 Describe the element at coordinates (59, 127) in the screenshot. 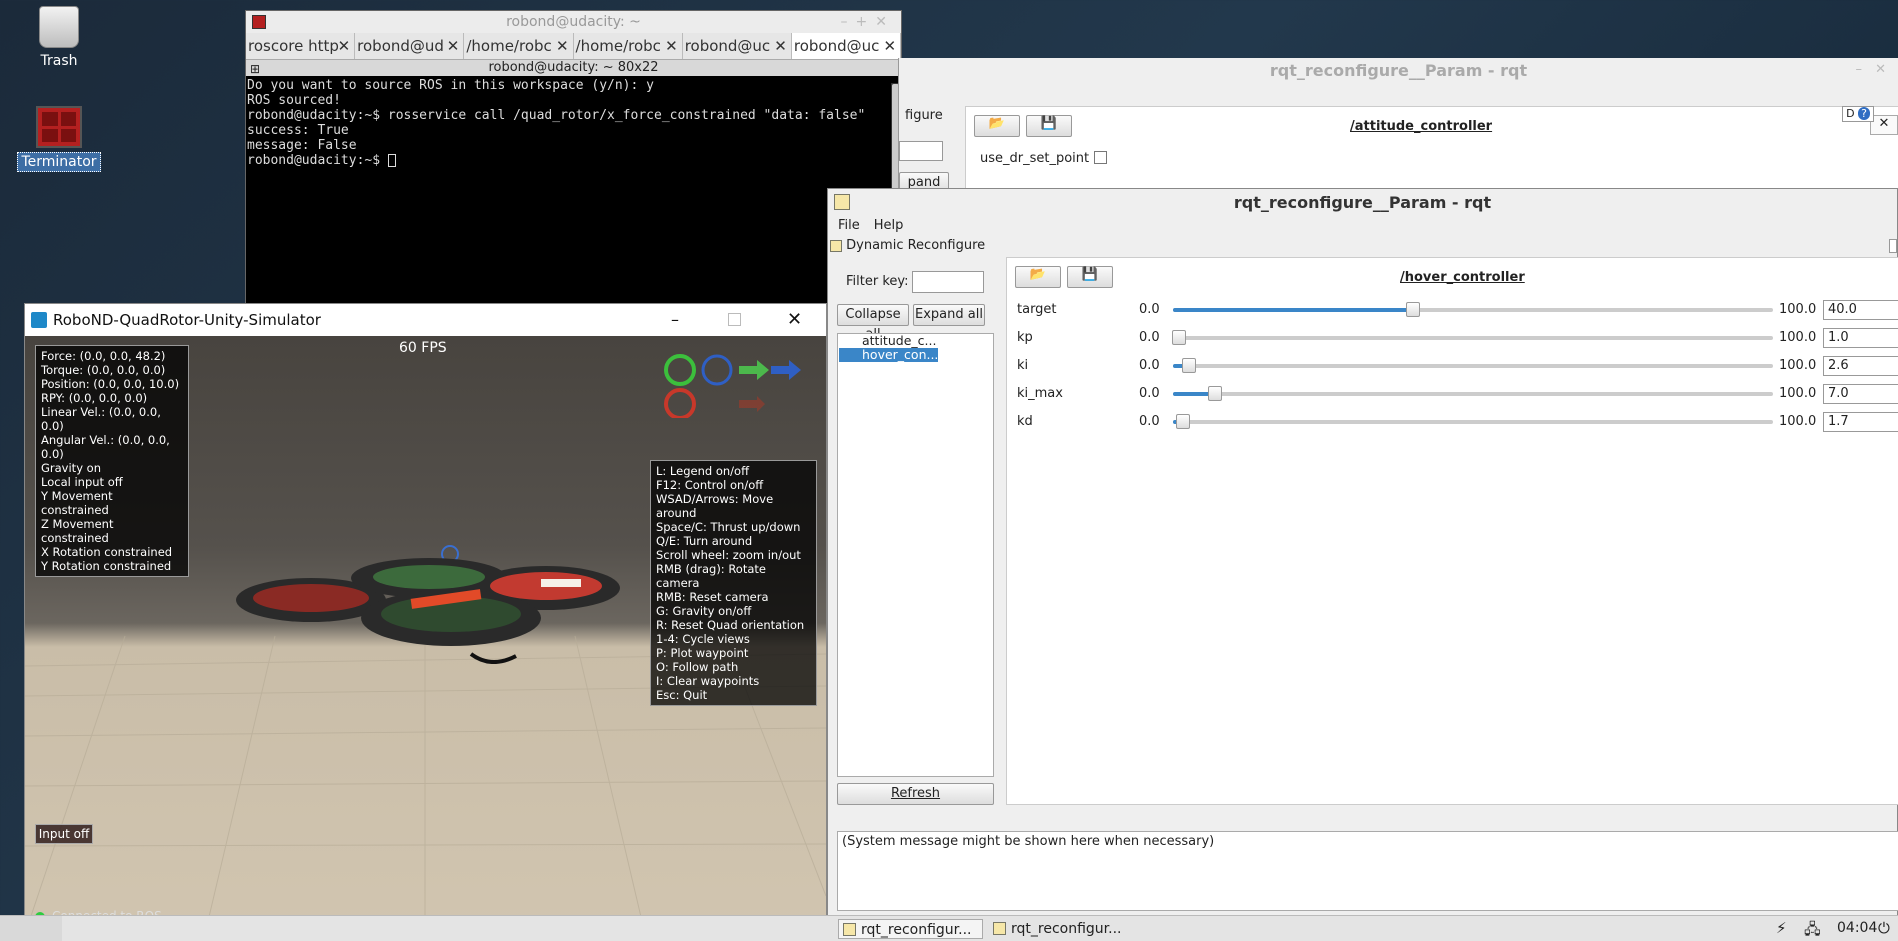

I see `terminator-icon` at that location.